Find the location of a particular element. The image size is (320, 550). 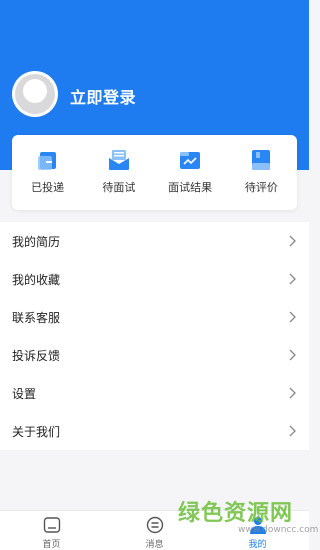

delivered-icon is located at coordinates (46, 161).